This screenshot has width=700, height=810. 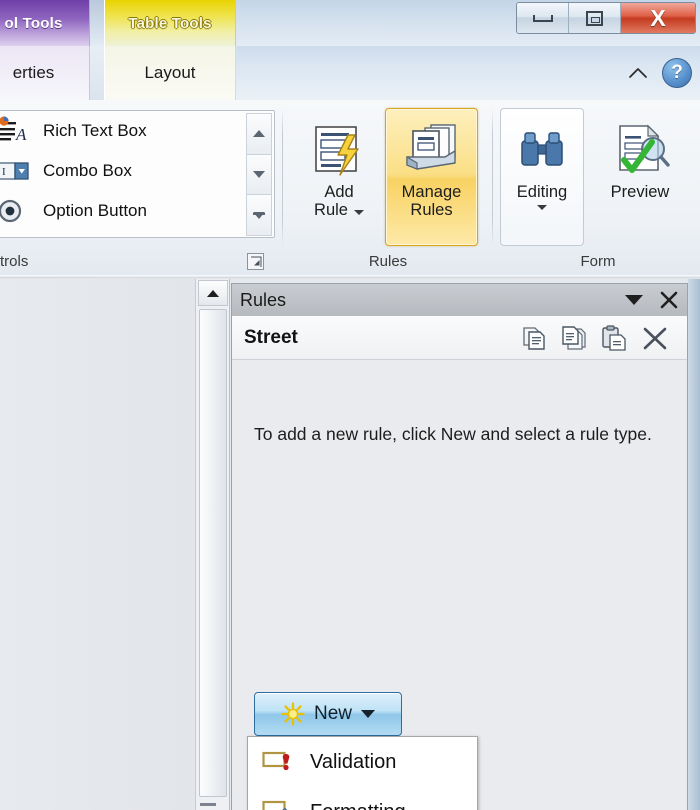 I want to click on add-rule-button: Add Rule, so click(x=339, y=177).